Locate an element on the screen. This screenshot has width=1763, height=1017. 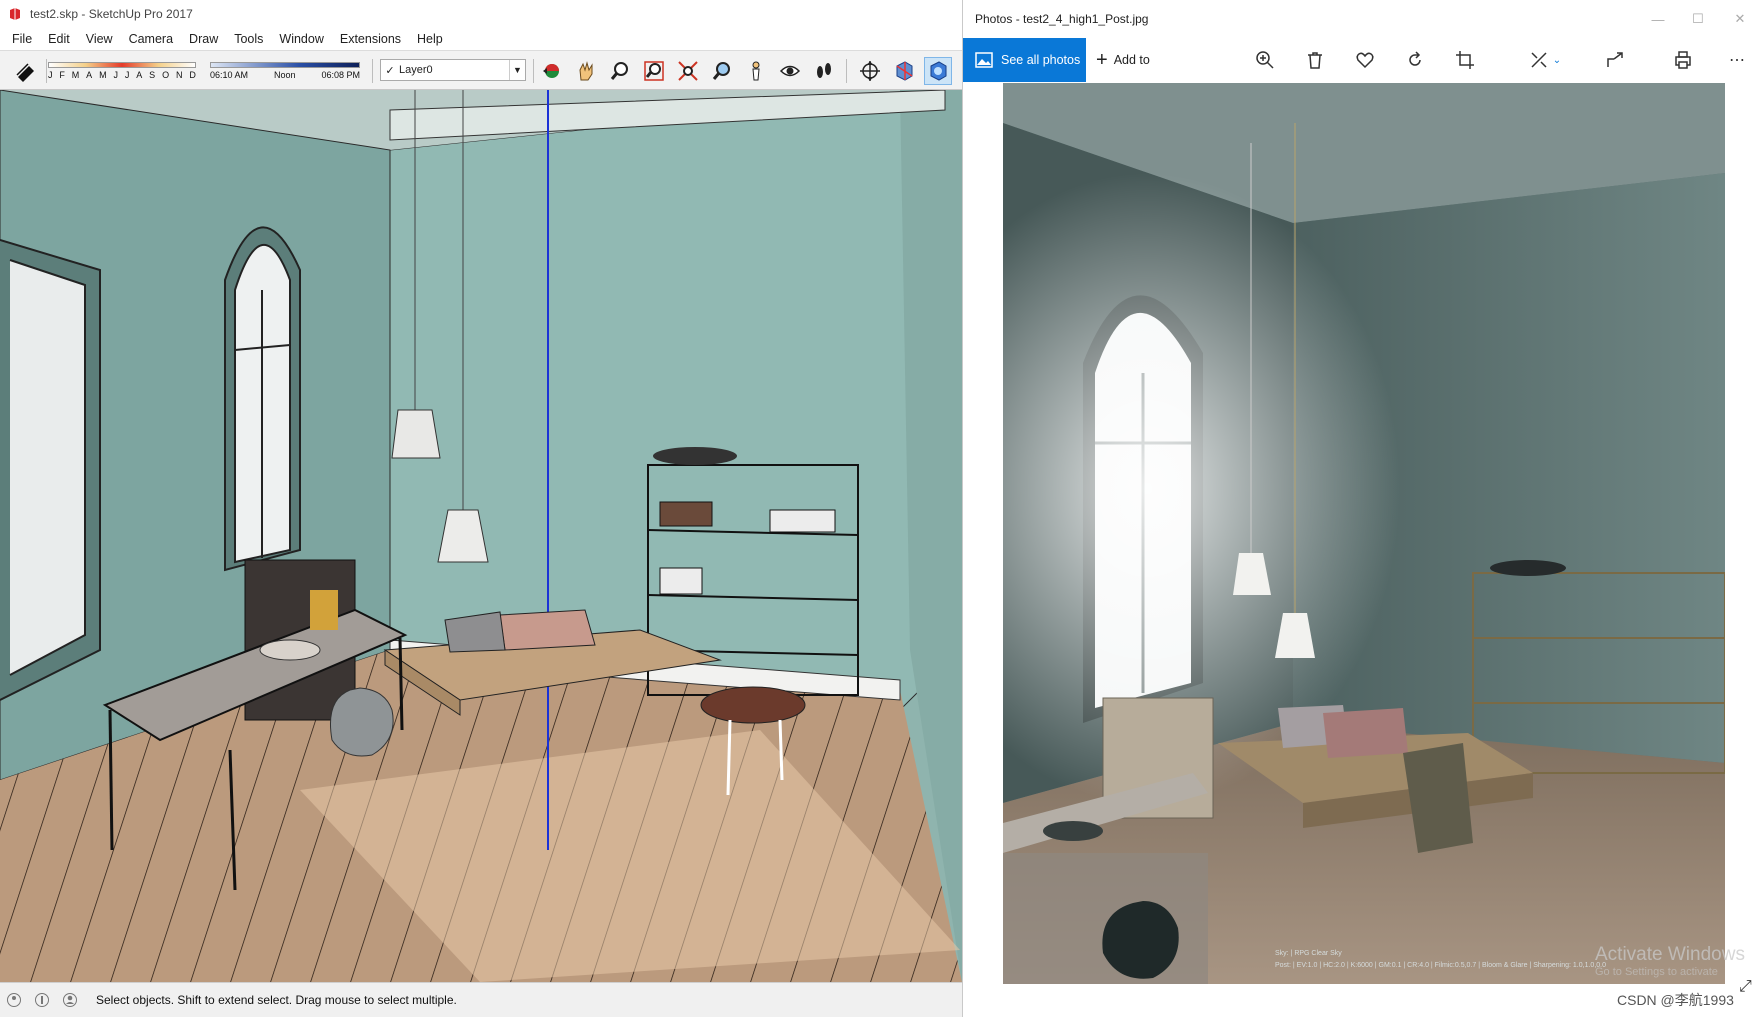
menu-window: Window is located at coordinates (301, 39).